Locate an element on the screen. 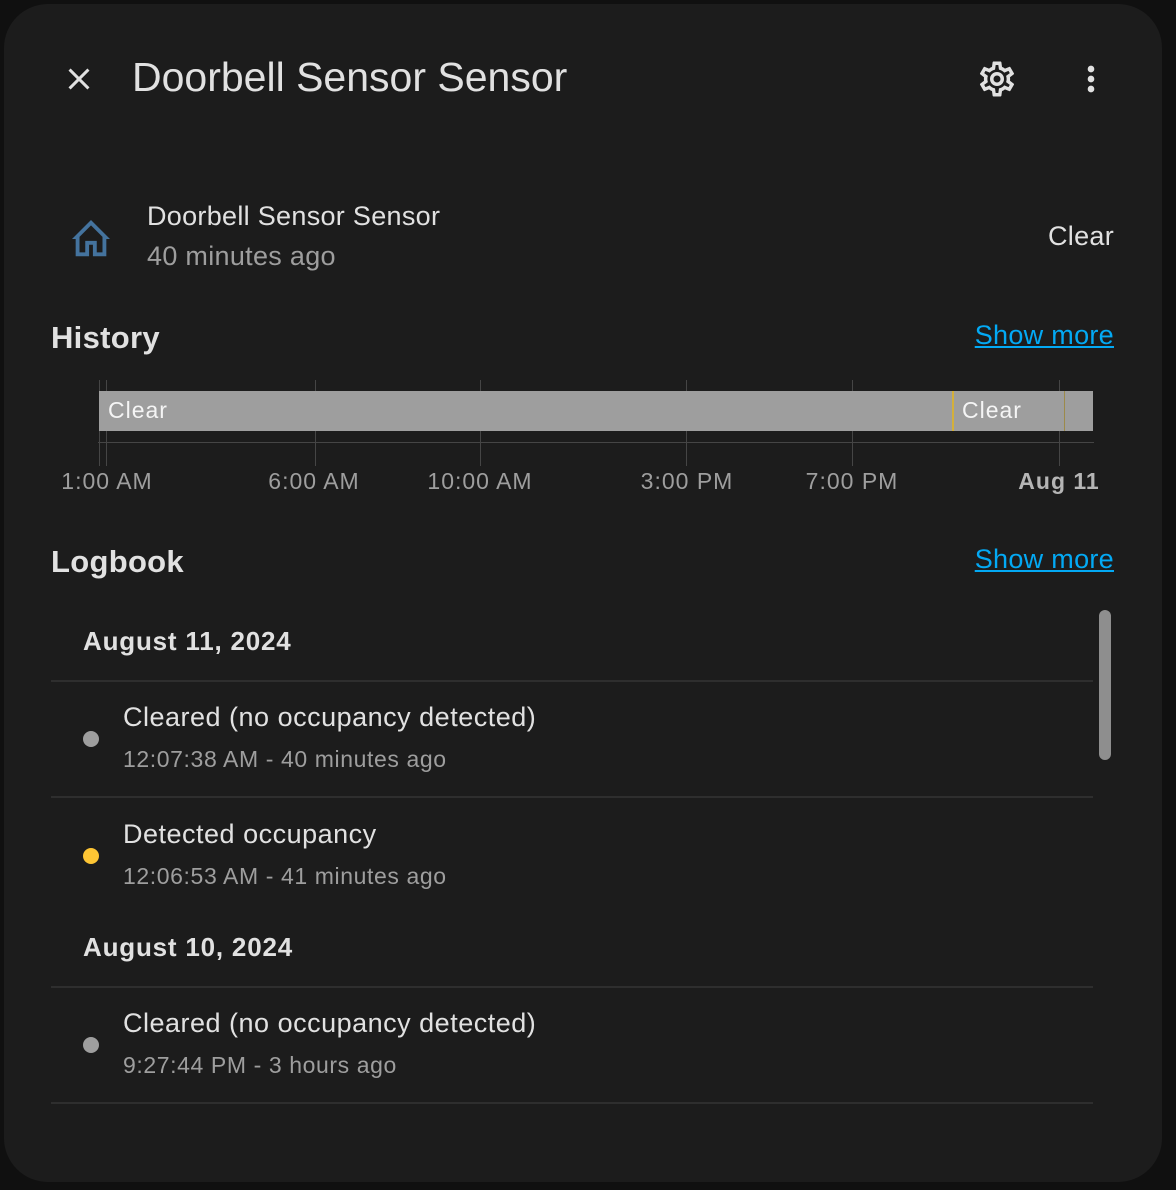  gear-icon is located at coordinates (997, 79).